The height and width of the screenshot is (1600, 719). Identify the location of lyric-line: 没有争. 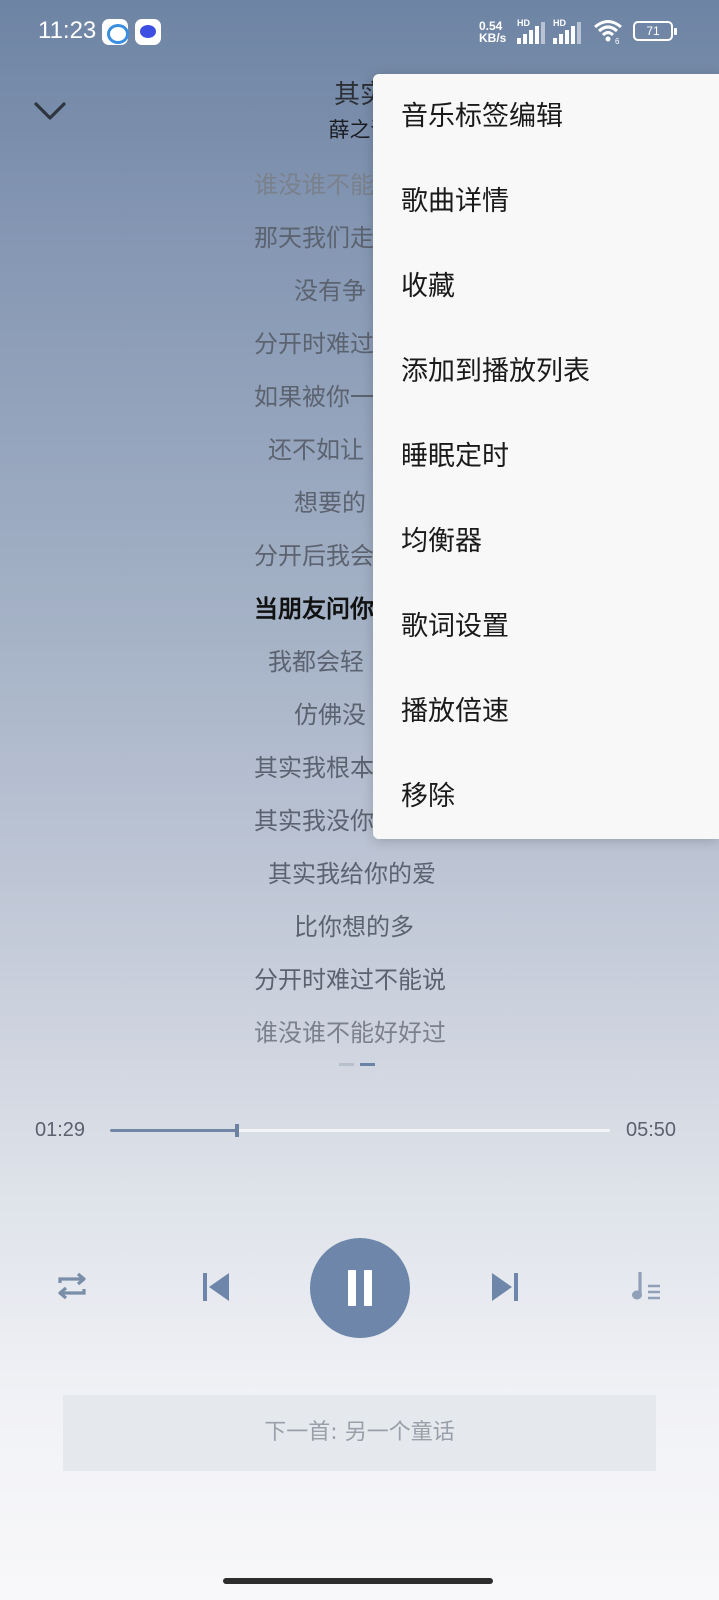
(330, 291).